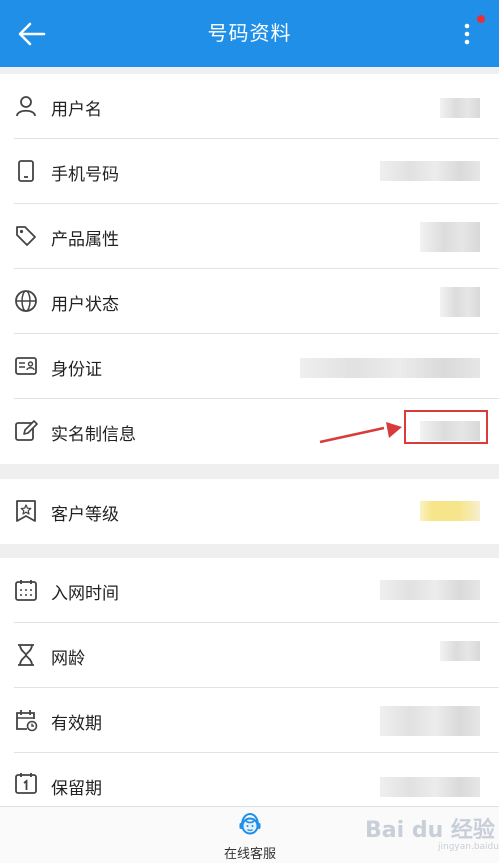 Image resolution: width=499 pixels, height=863 pixels. Describe the element at coordinates (85, 515) in the screenshot. I see `row-label: 客户等级` at that location.